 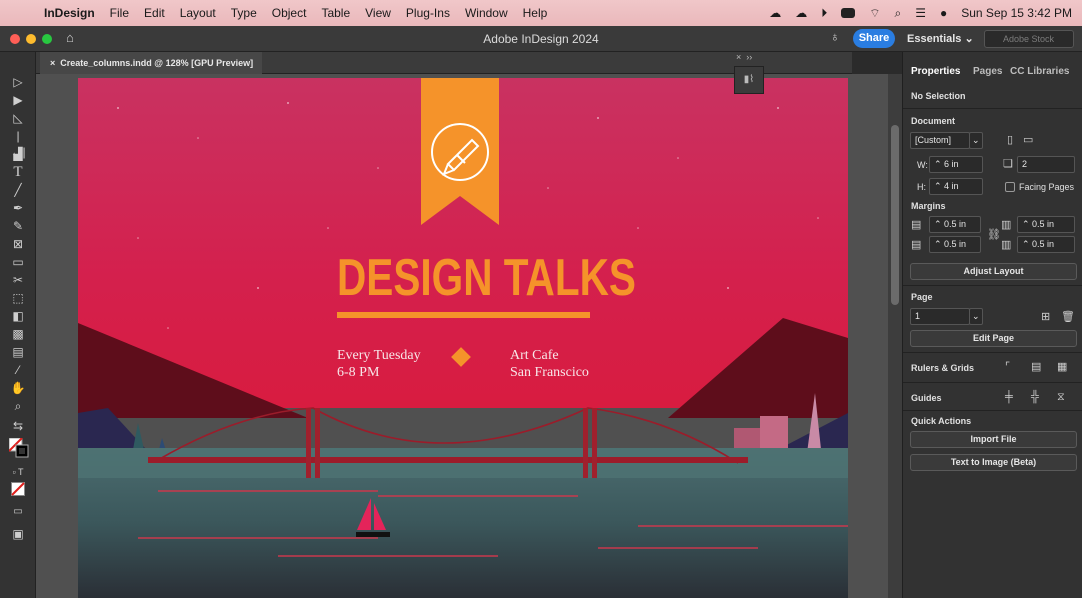 I want to click on direct-selection-tool-icon: ▶, so click(x=18, y=100).